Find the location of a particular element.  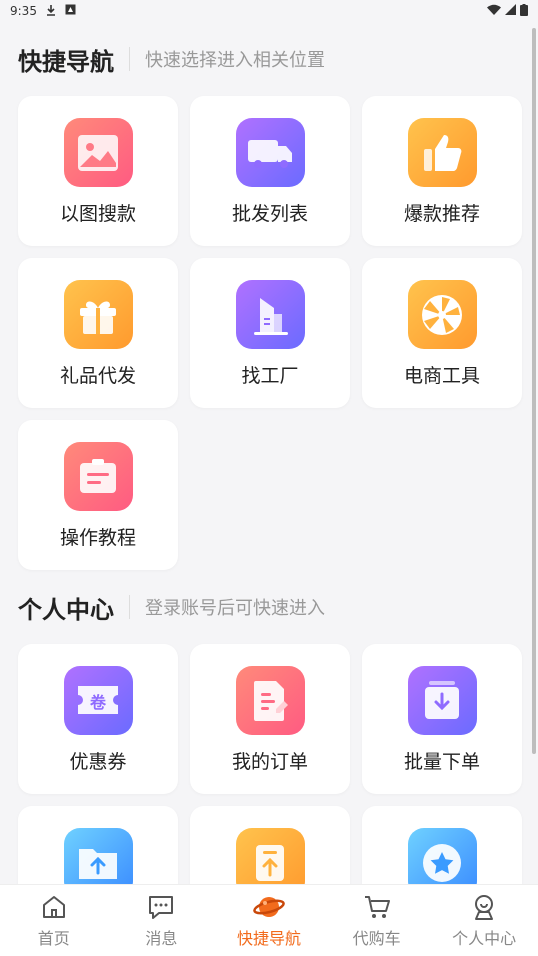

nav-card-upload-folder is located at coordinates (98, 845).